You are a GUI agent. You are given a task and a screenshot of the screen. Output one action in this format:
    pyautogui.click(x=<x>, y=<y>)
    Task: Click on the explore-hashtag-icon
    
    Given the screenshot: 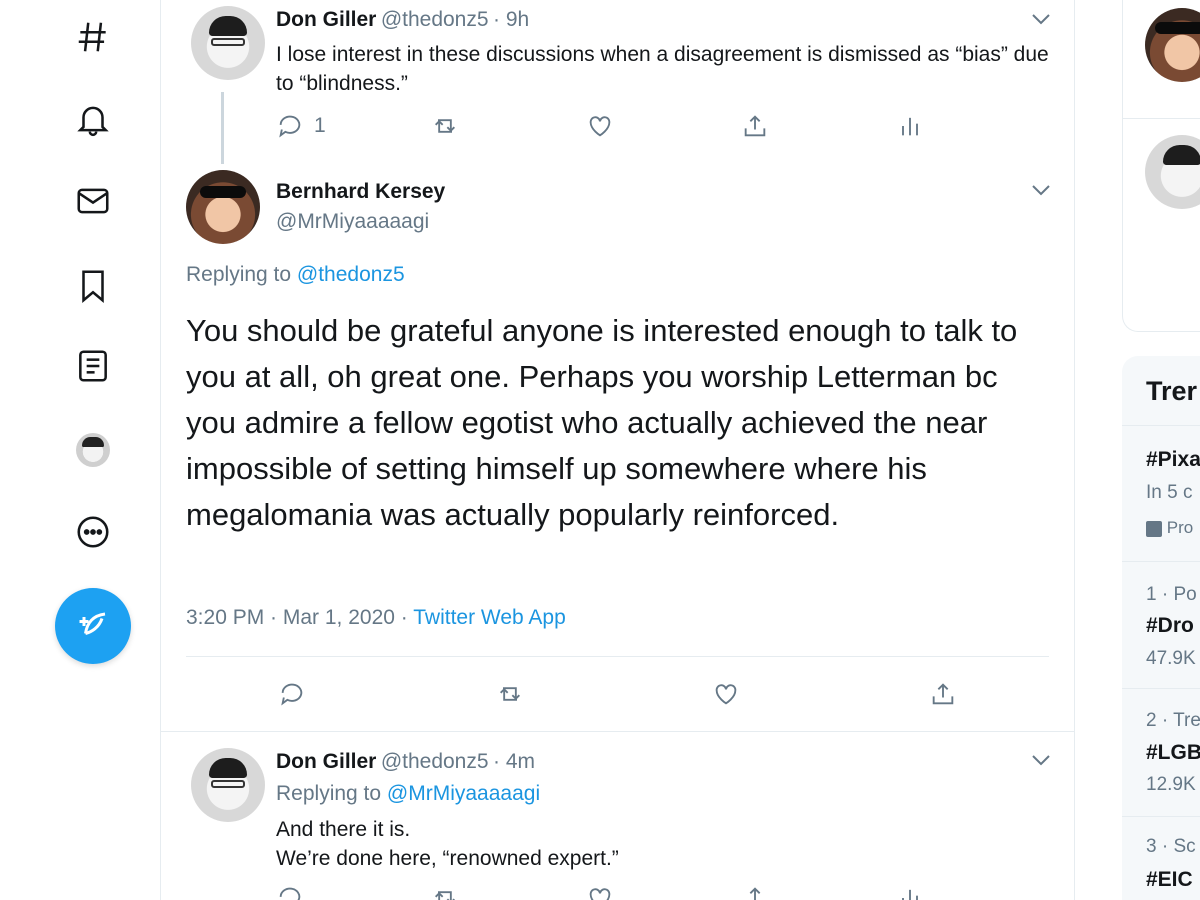 What is the action you would take?
    pyautogui.click(x=93, y=37)
    